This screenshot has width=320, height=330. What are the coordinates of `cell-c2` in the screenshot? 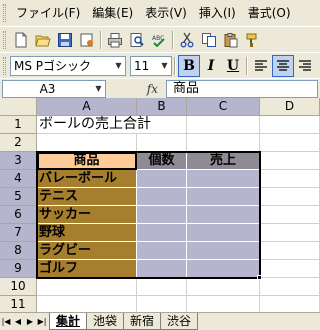 It's located at (223, 143).